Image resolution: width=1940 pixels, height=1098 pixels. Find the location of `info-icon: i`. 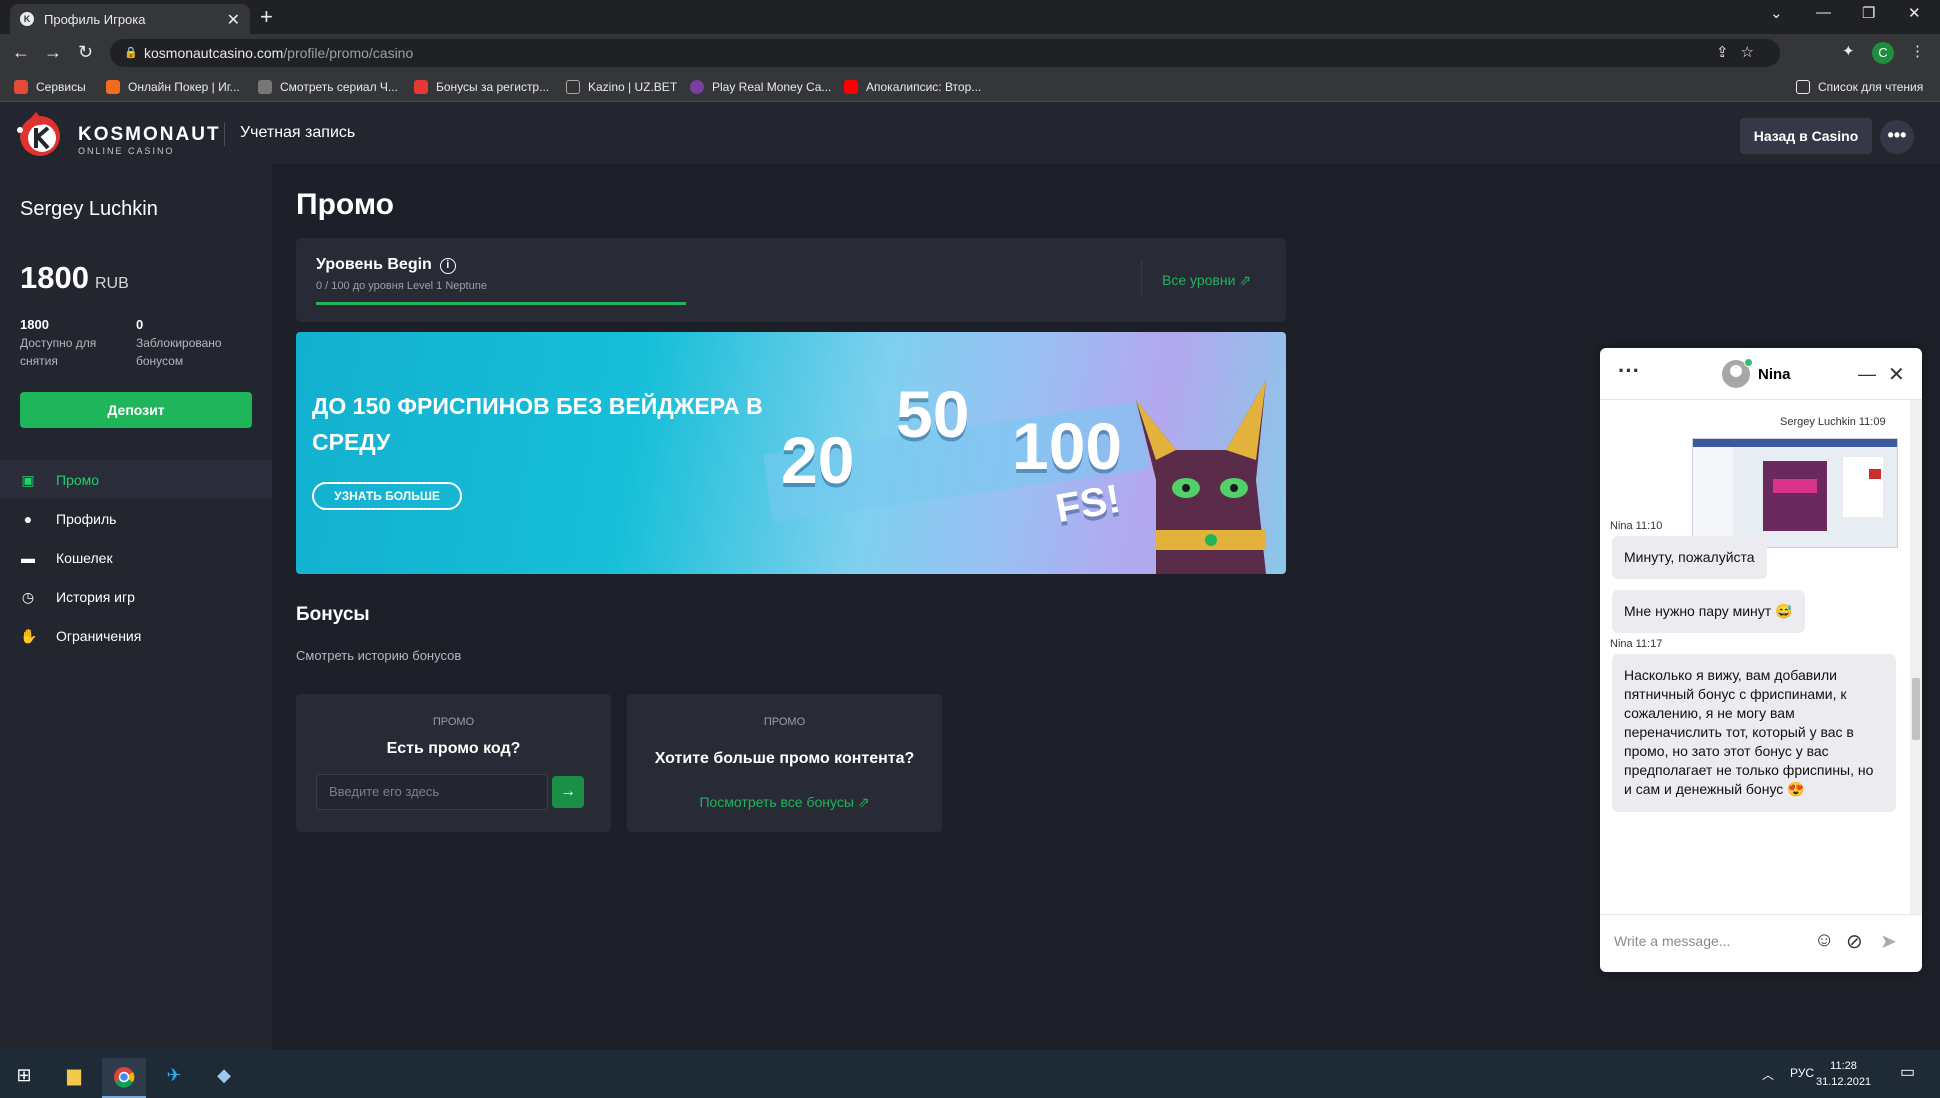

info-icon: i is located at coordinates (447, 266).